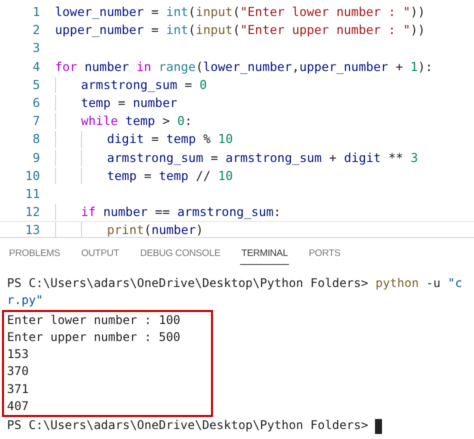 The image size is (474, 439). What do you see at coordinates (170, 139) in the screenshot?
I see `code-line: digit = temp % 10` at bounding box center [170, 139].